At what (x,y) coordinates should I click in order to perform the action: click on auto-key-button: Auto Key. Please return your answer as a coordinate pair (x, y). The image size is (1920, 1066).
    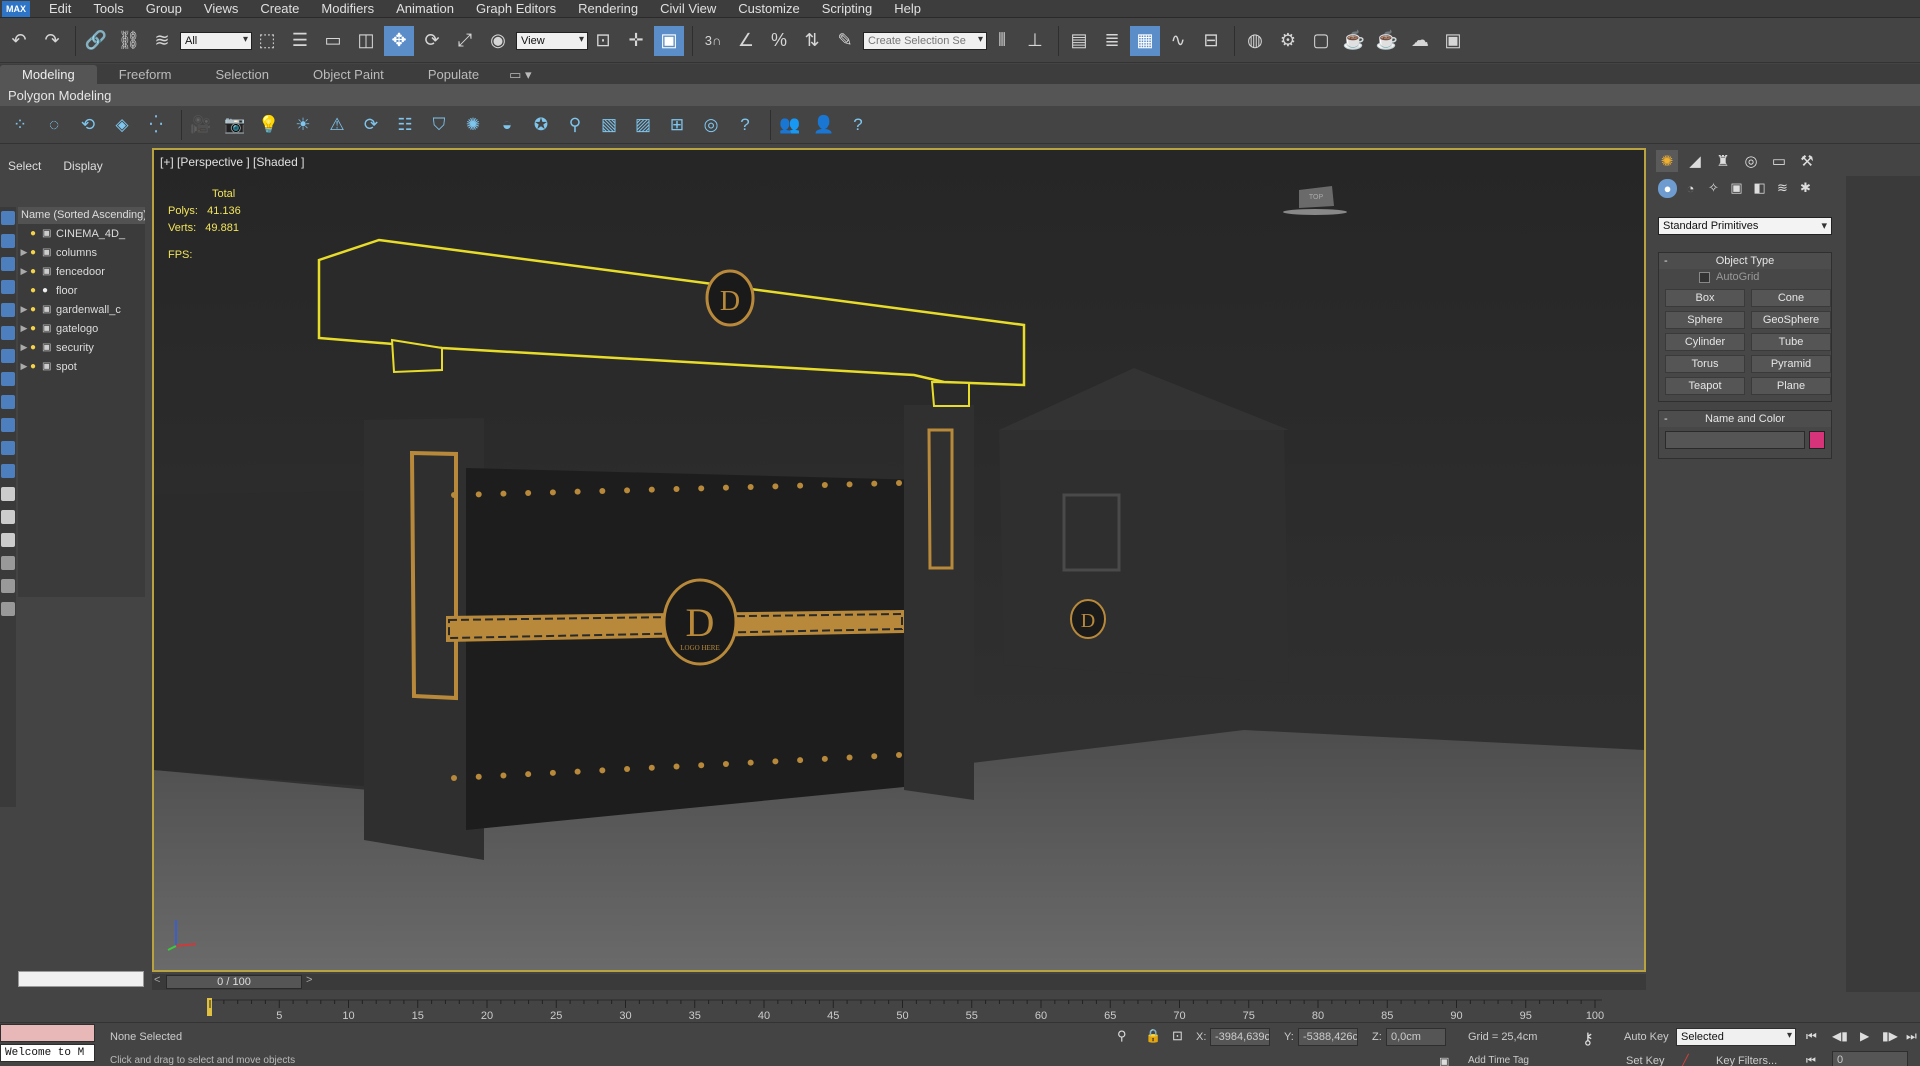
    Looking at the image, I should click on (1646, 1037).